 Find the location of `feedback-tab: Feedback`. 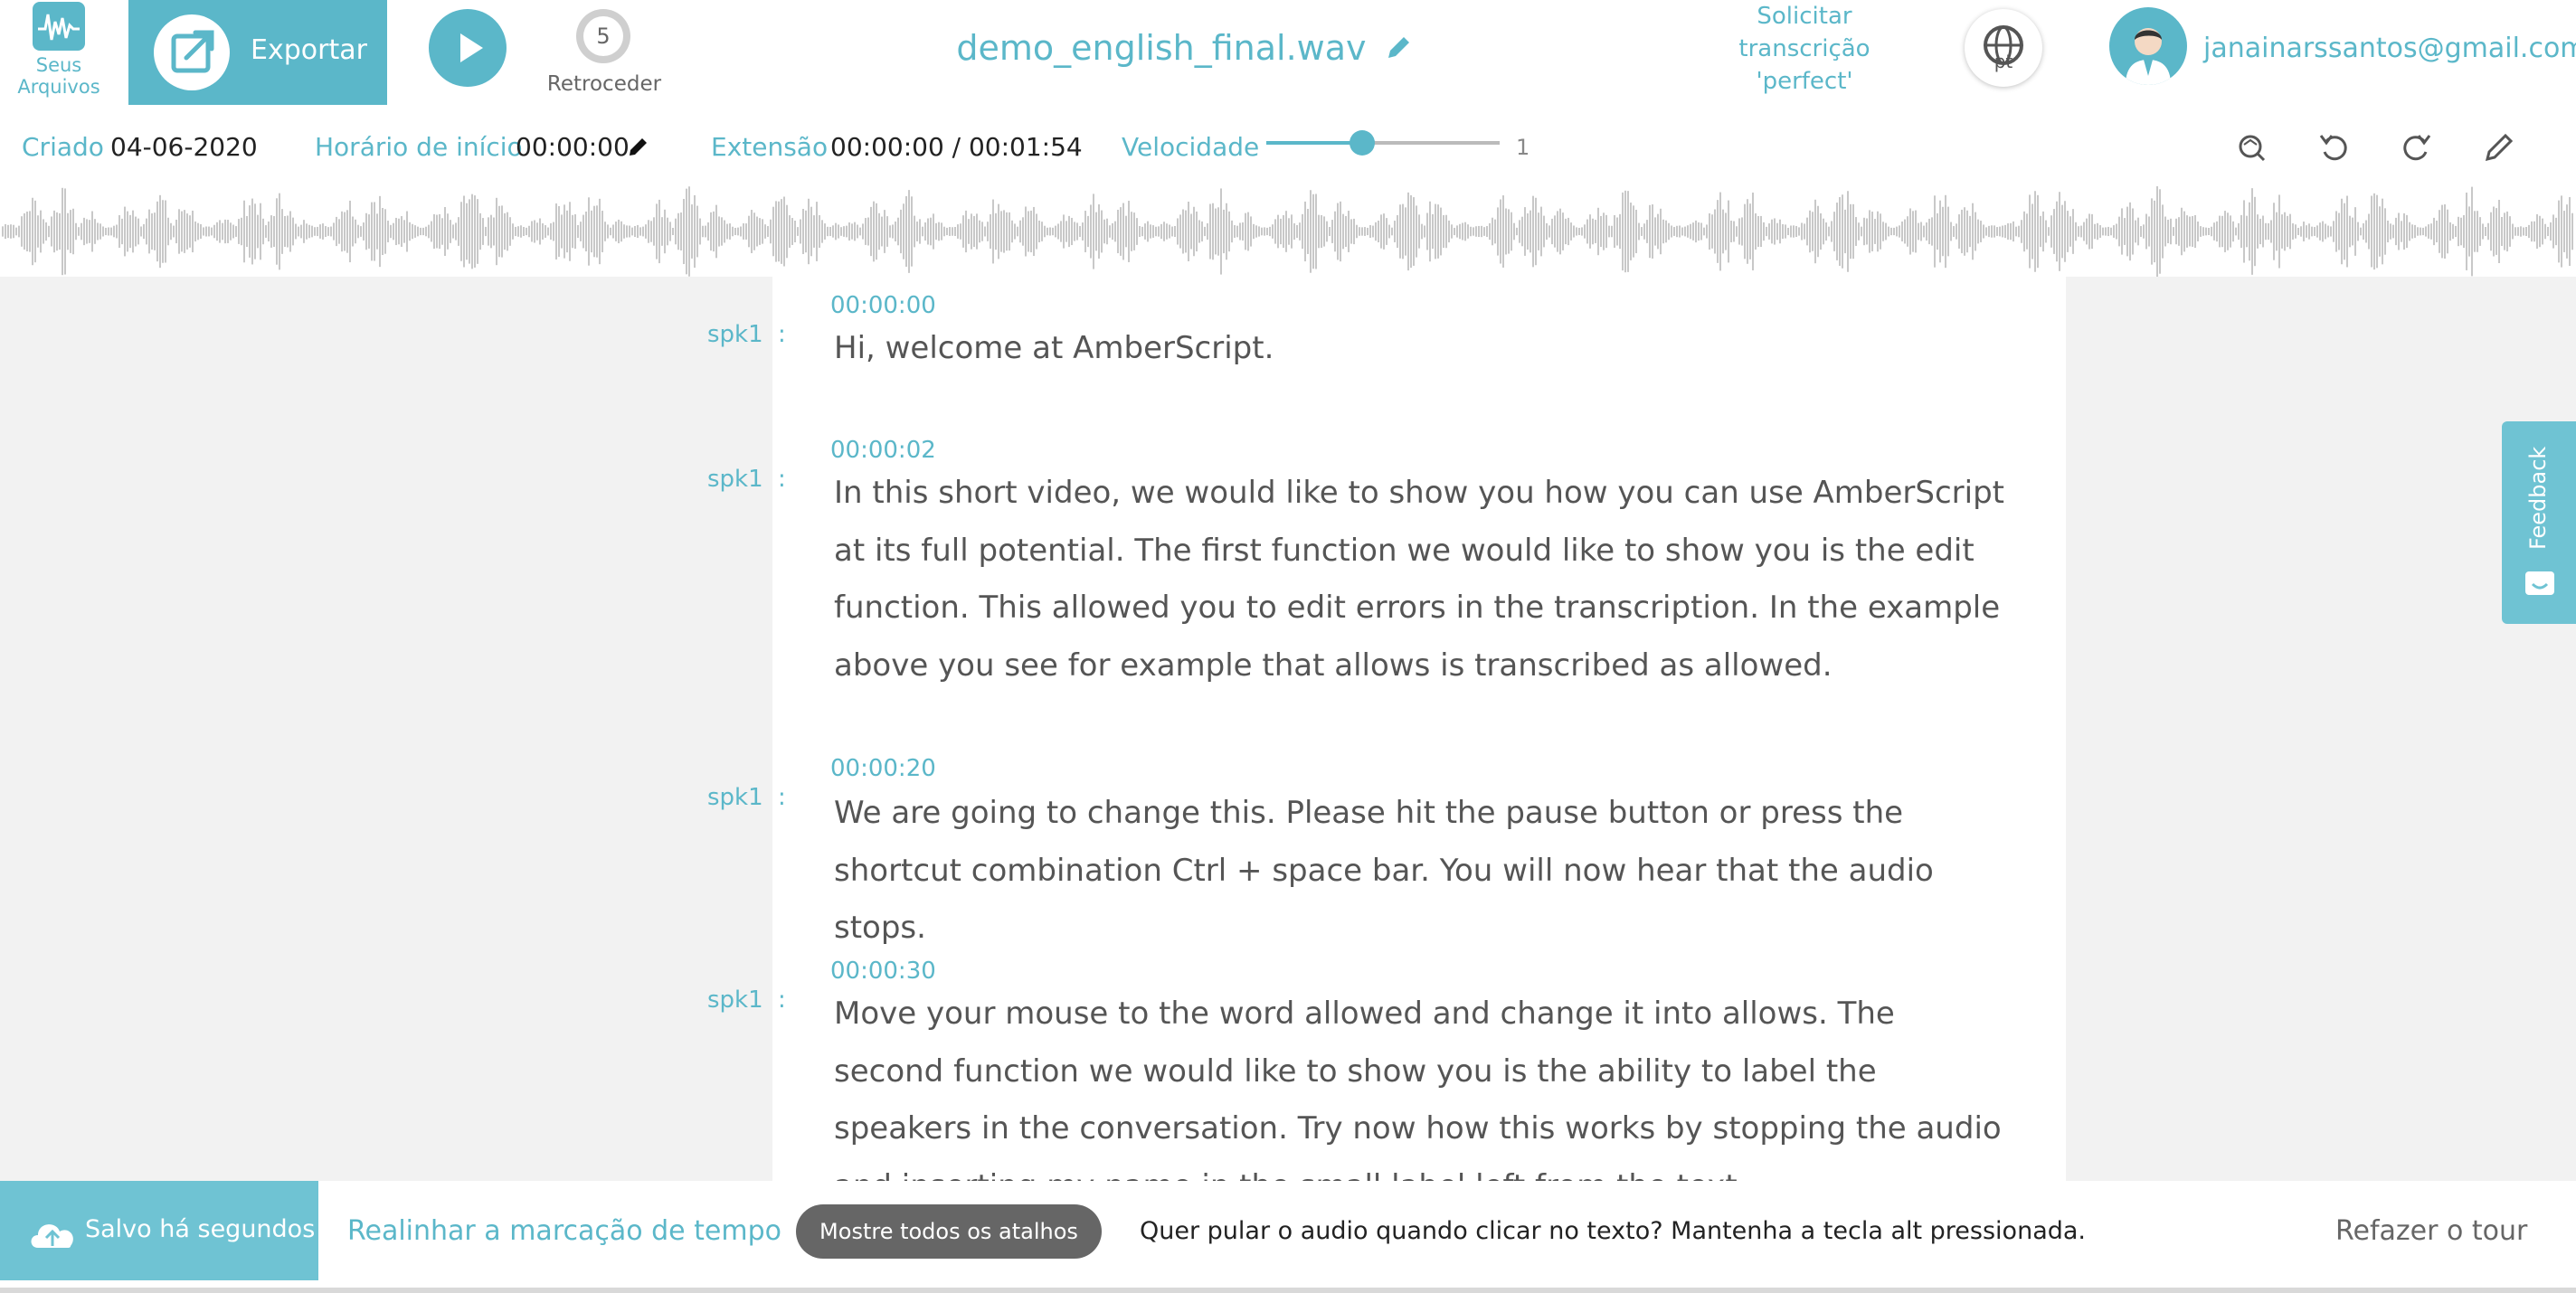

feedback-tab: Feedback is located at coordinates (2539, 522).